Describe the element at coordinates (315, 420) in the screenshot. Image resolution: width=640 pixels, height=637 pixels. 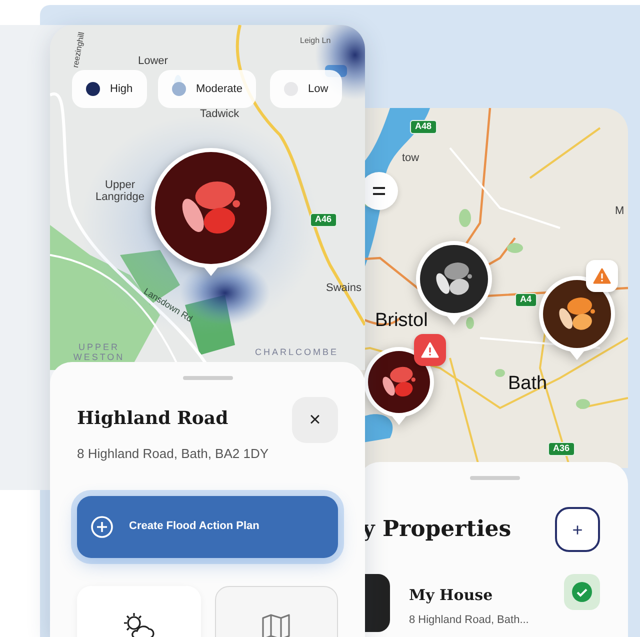
I see `close-button: ×` at that location.